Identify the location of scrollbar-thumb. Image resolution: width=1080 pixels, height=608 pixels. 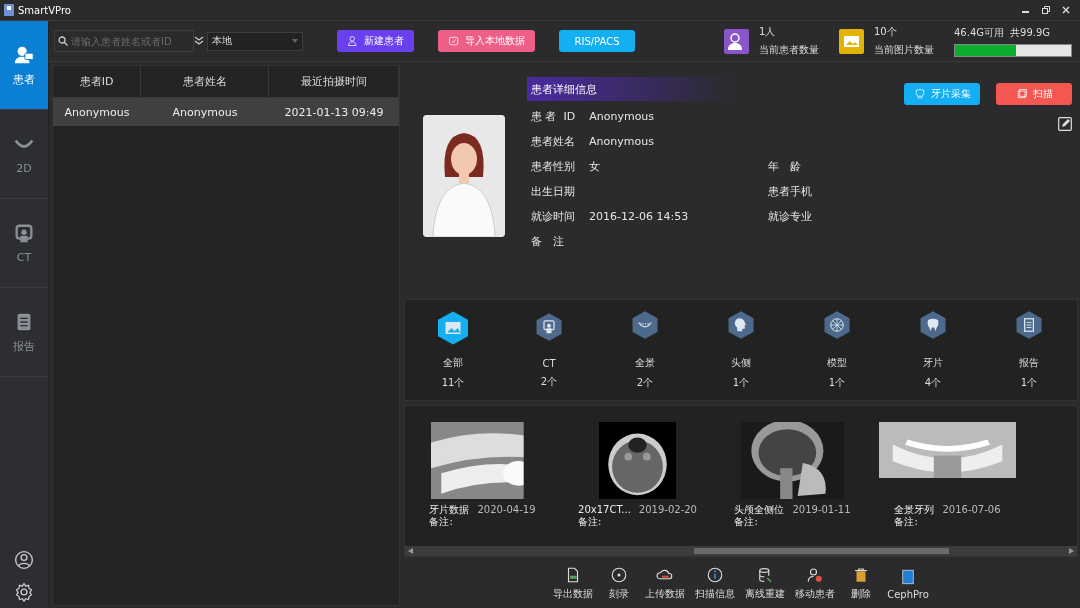
(821, 551).